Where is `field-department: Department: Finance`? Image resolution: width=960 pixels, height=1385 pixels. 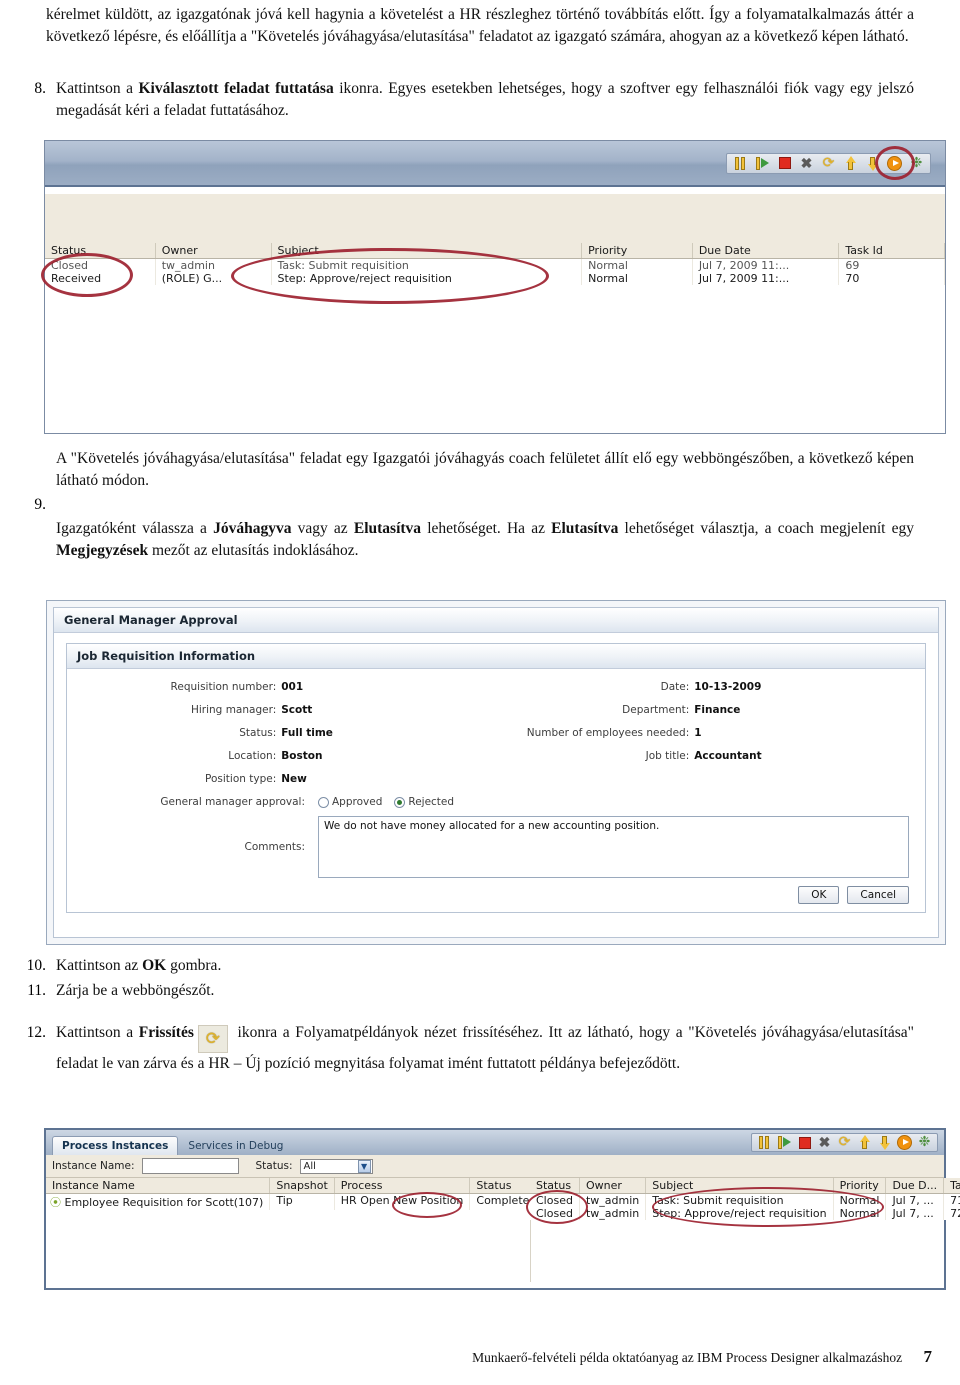
field-department: Department: Finance is located at coordinates (702, 710).